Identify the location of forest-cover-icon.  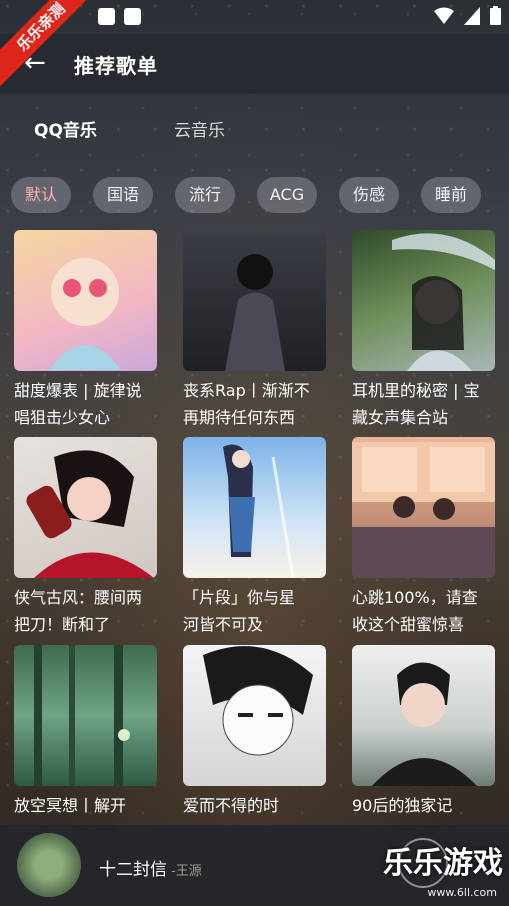
(85, 715).